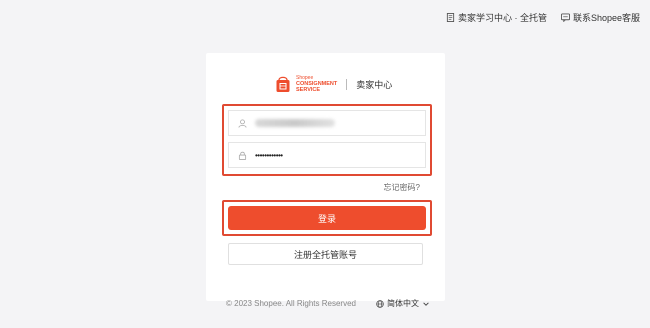 The width and height of the screenshot is (650, 328). What do you see at coordinates (308, 90) in the screenshot?
I see `logo-line2: SERVICE` at bounding box center [308, 90].